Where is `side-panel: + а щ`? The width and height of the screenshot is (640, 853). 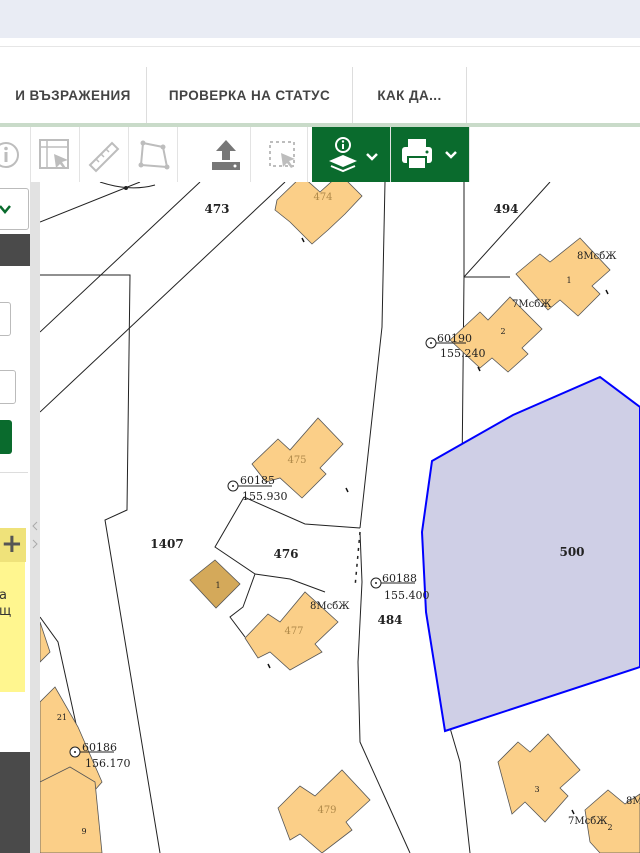 side-panel: + а щ is located at coordinates (15, 517).